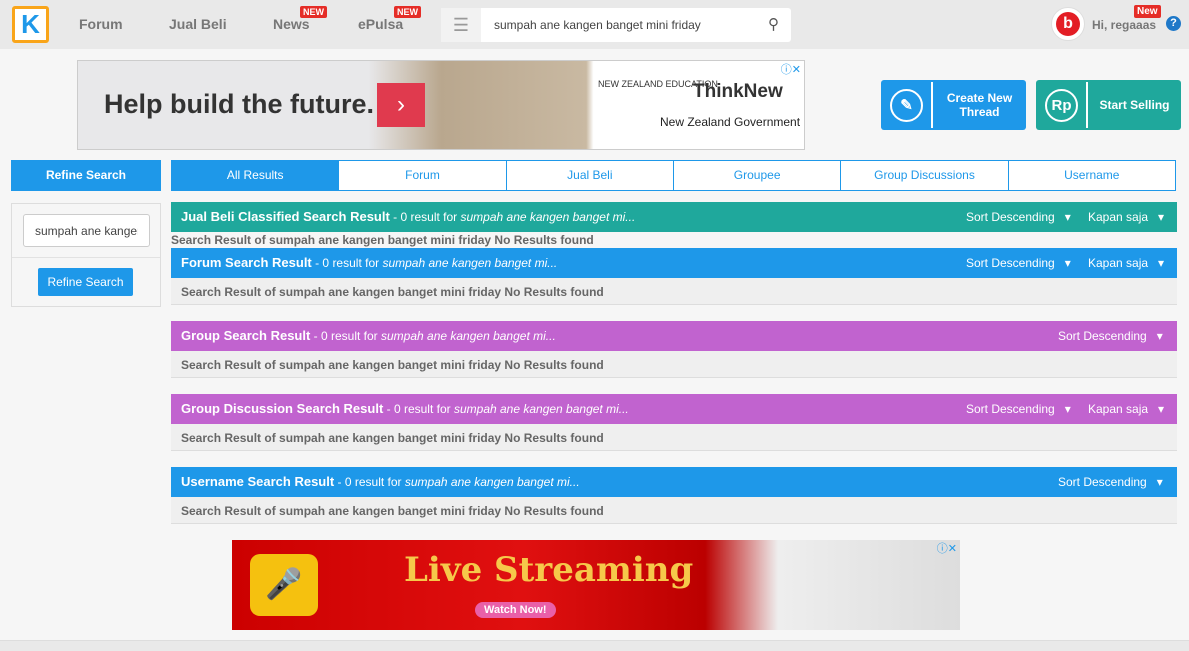 Image resolution: width=1189 pixels, height=651 pixels. What do you see at coordinates (549, 570) in the screenshot?
I see `ad-headline: Live Streaming` at bounding box center [549, 570].